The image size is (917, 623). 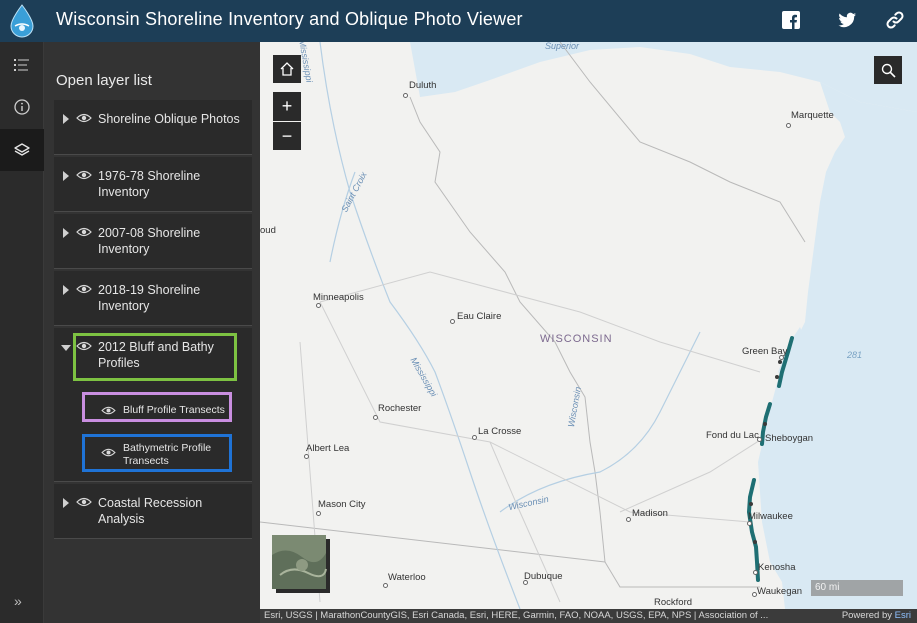 I want to click on city-label-fond-du-lac: Fond du Lac, so click(x=732, y=435).